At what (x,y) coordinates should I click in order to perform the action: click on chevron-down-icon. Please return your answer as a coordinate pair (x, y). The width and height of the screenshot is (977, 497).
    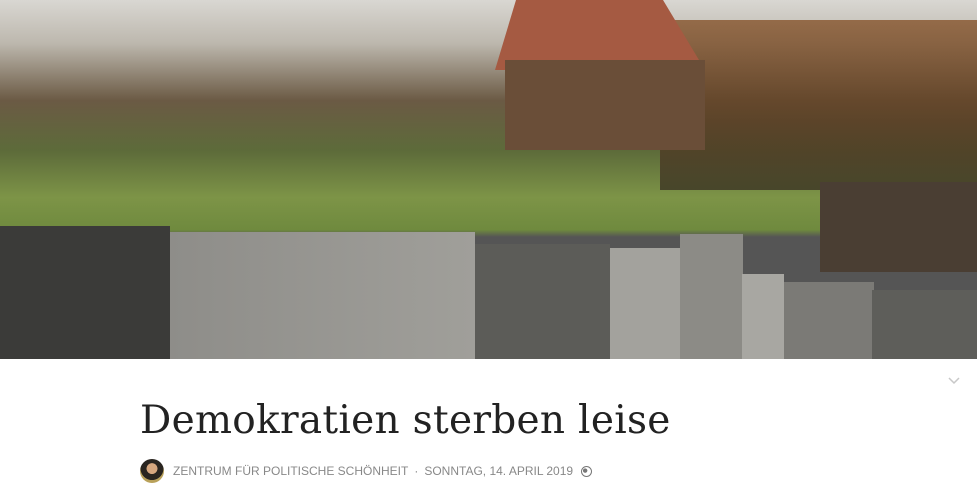
    Looking at the image, I should click on (955, 381).